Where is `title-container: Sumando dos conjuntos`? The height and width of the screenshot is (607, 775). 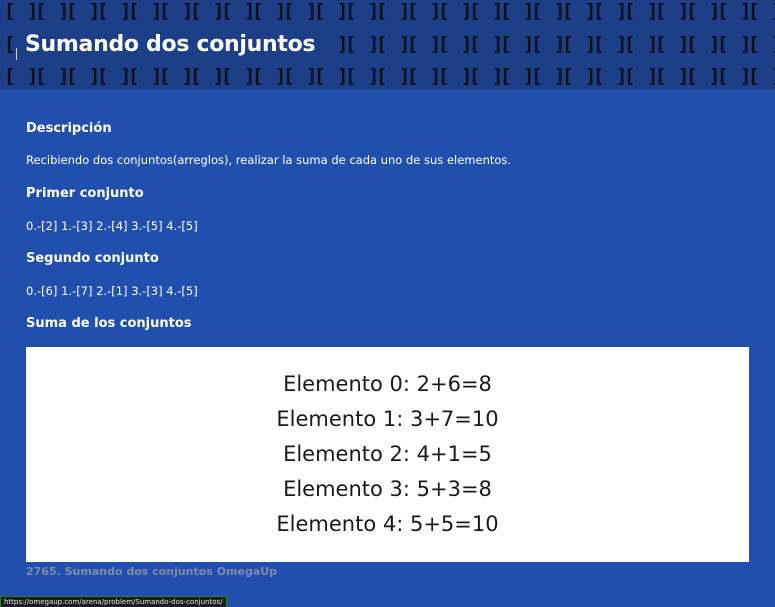
title-container: Sumando dos conjuntos is located at coordinates (174, 45).